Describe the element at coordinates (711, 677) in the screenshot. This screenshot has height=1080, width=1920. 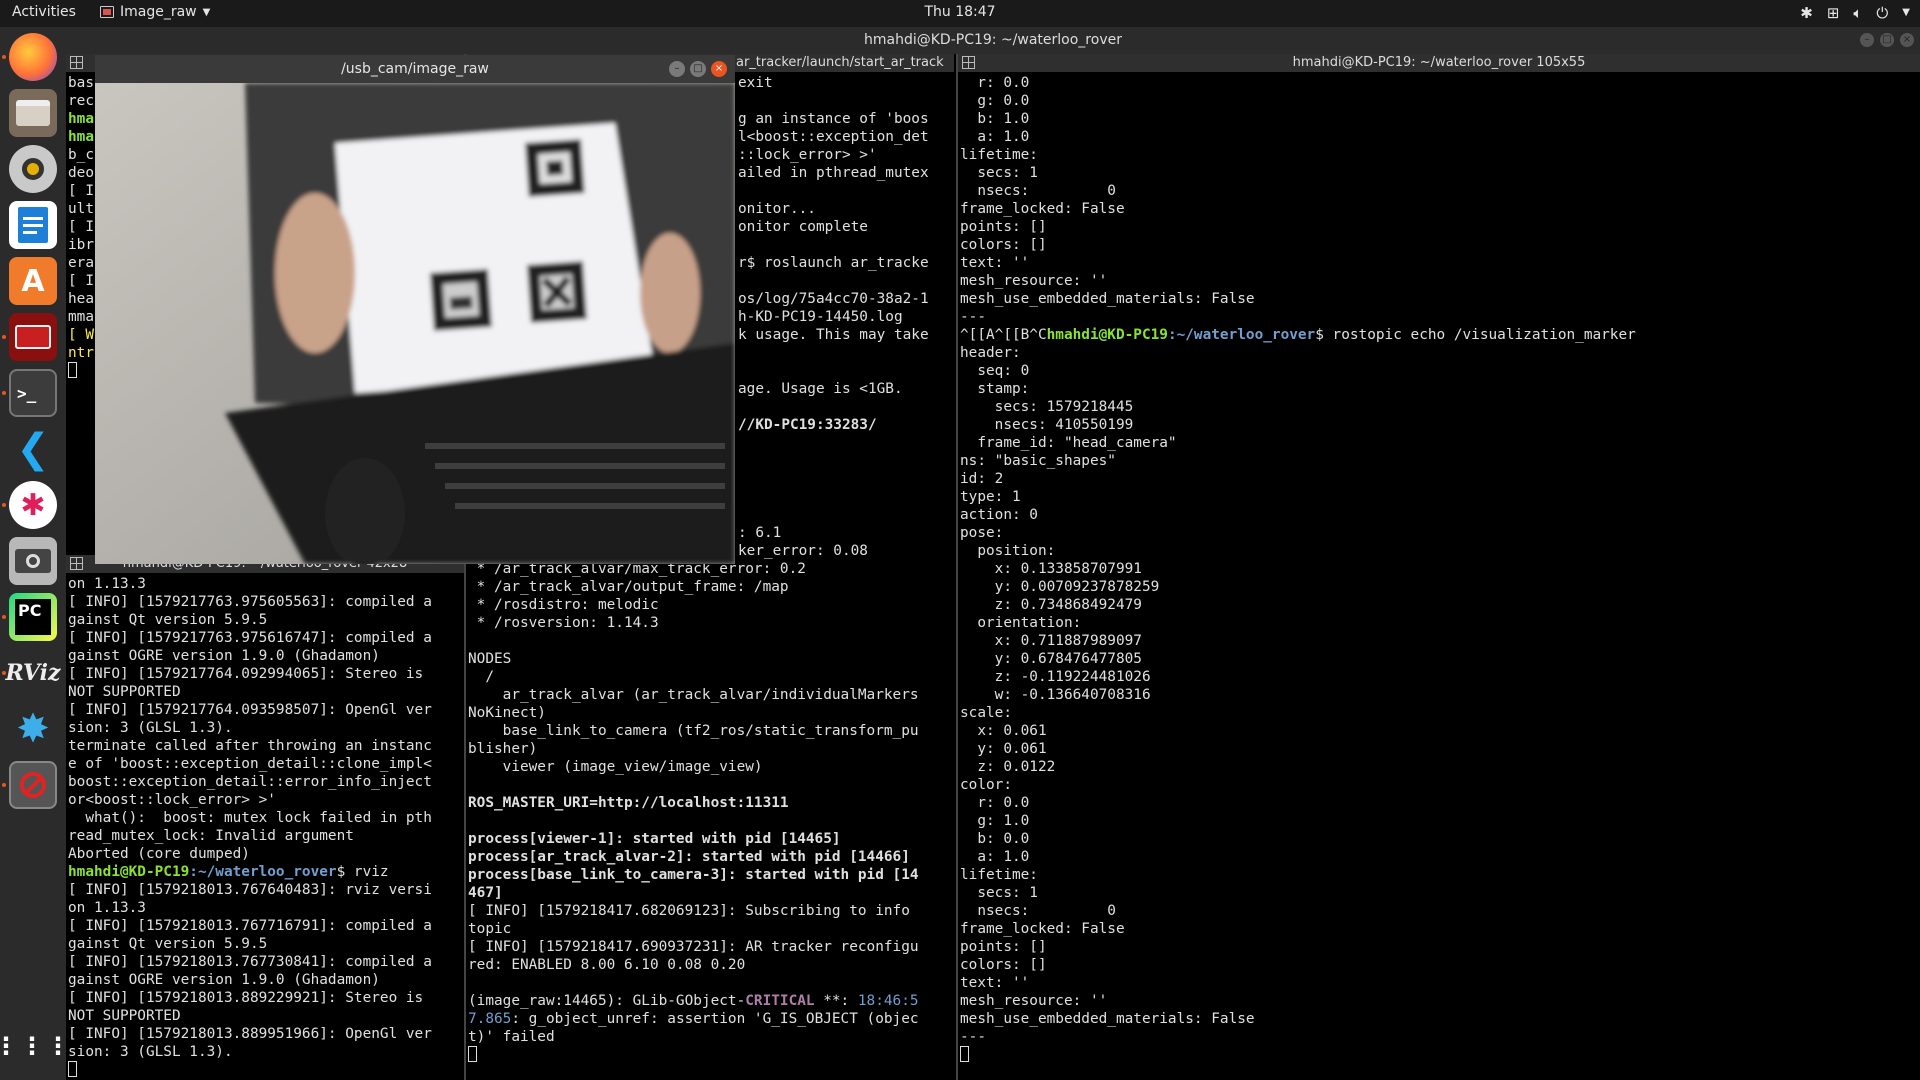
I see `terminal-line: /` at that location.